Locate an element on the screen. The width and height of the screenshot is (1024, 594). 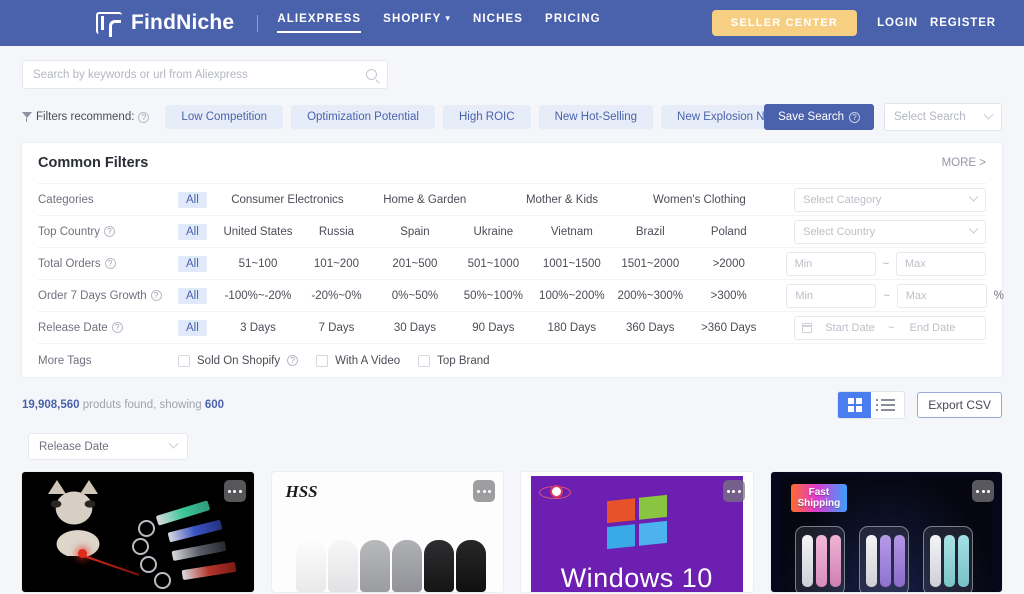
product-card-windows-10-software: Windows 10 is located at coordinates (637, 532).